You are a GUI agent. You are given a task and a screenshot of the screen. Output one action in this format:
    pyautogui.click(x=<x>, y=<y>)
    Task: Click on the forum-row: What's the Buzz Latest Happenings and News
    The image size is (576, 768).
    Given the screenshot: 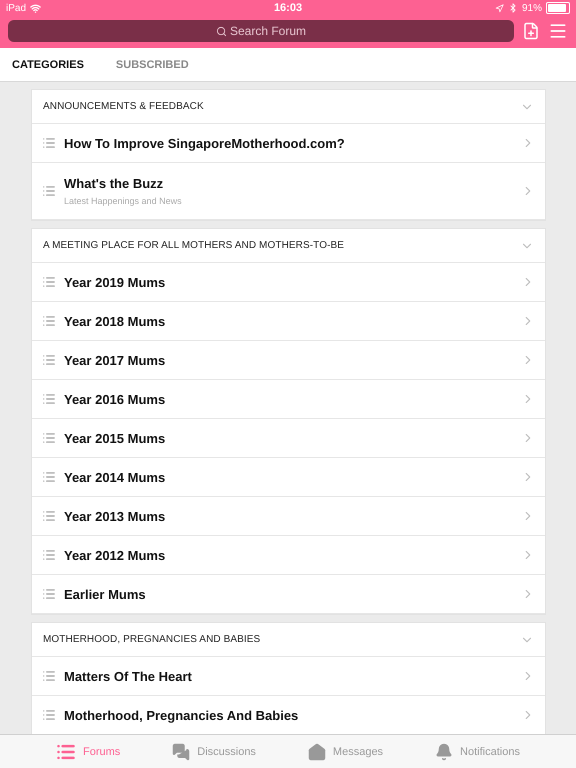 What is the action you would take?
    pyautogui.click(x=288, y=191)
    